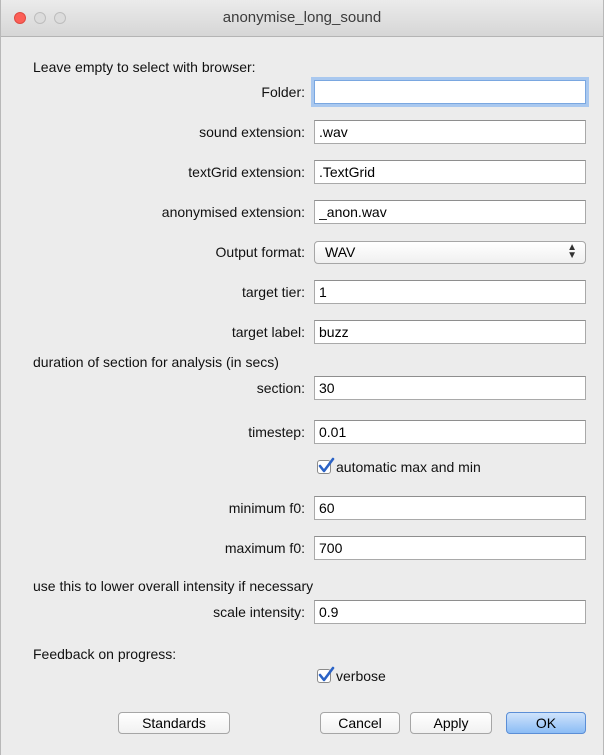 The height and width of the screenshot is (755, 604). I want to click on anonymised-extension-label: anonymised extension:, so click(233, 212).